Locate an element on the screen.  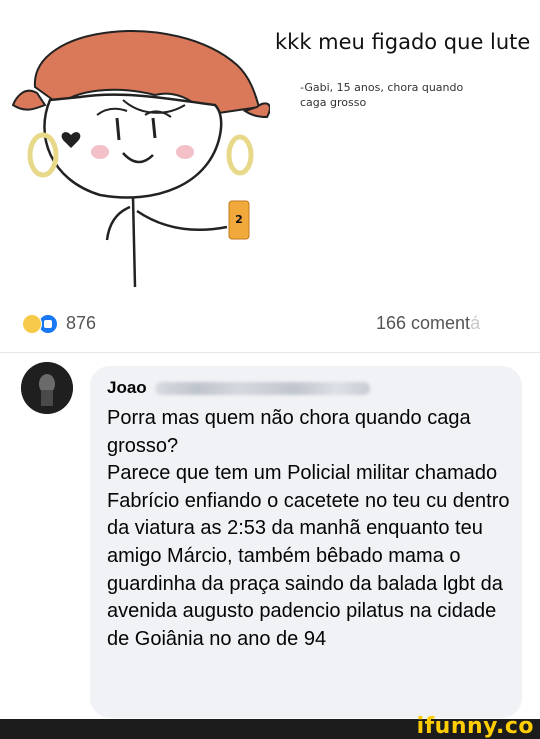
haha-reaction-icon is located at coordinates (32, 323).